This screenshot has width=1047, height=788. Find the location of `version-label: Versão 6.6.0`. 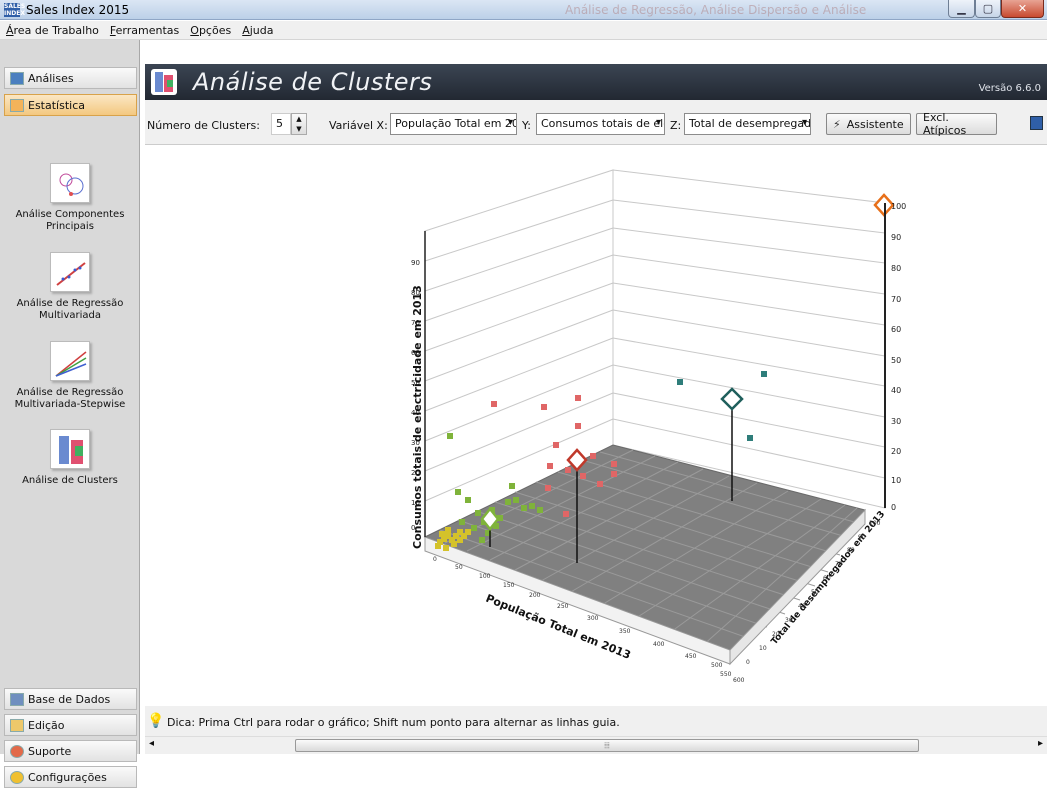

version-label: Versão 6.6.0 is located at coordinates (1009, 88).